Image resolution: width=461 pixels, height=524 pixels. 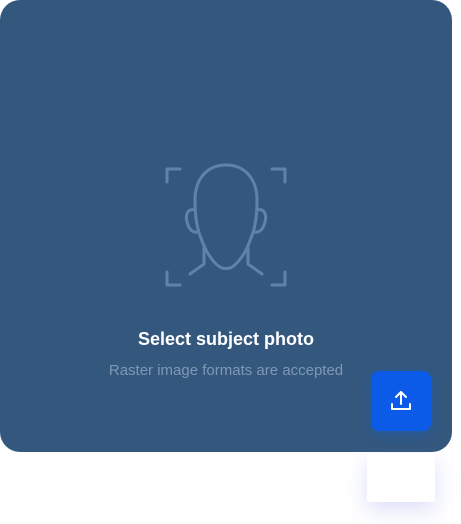 I want to click on shadow-tile, so click(x=401, y=477).